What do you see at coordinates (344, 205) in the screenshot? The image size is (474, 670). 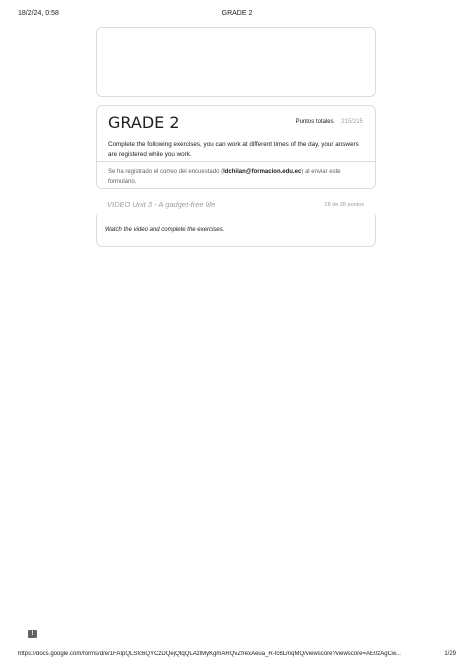 I see `section-points: 28 de 28 puntos` at bounding box center [344, 205].